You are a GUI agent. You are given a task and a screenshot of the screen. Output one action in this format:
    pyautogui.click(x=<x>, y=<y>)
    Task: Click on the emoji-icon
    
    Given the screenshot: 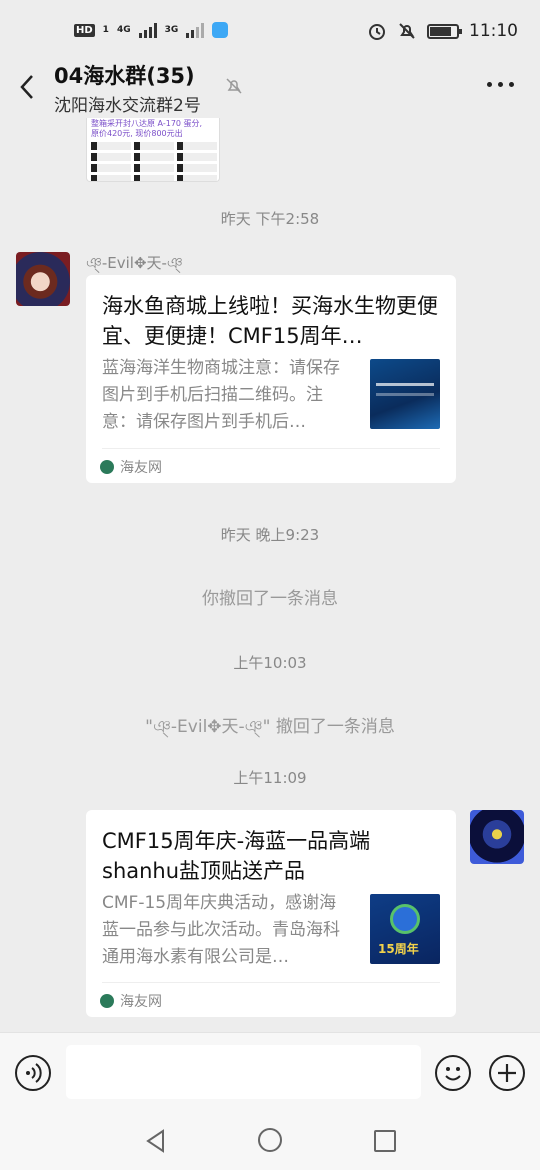 What is the action you would take?
    pyautogui.click(x=453, y=1073)
    